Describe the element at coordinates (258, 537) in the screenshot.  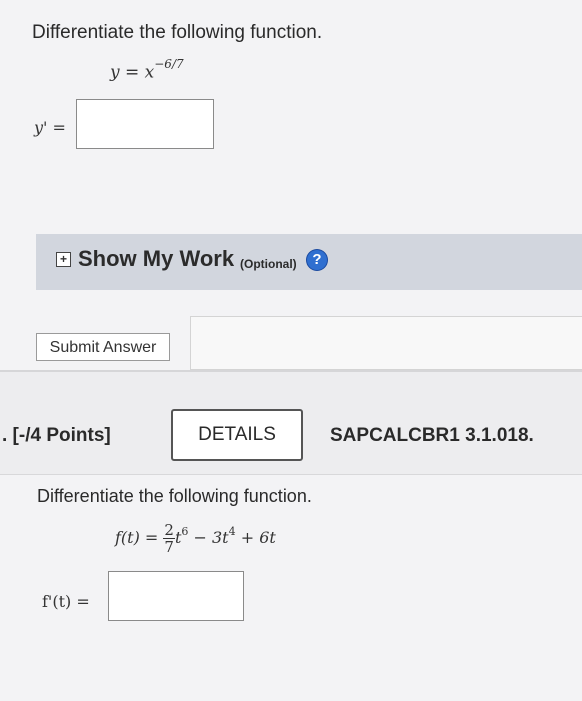
I see `term-3: + 6t` at that location.